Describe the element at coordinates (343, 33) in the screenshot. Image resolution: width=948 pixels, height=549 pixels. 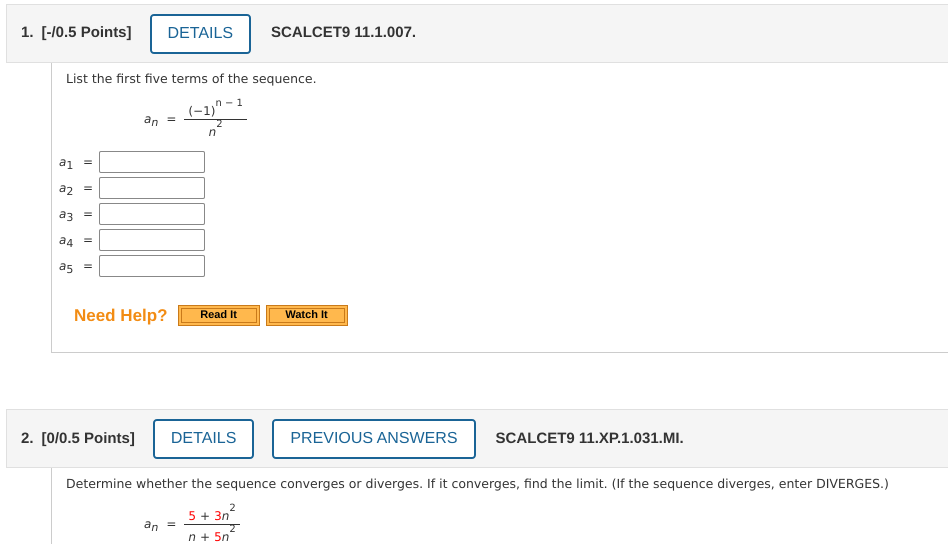
I see `problem-code: SCALCET9 11.1.007.` at that location.